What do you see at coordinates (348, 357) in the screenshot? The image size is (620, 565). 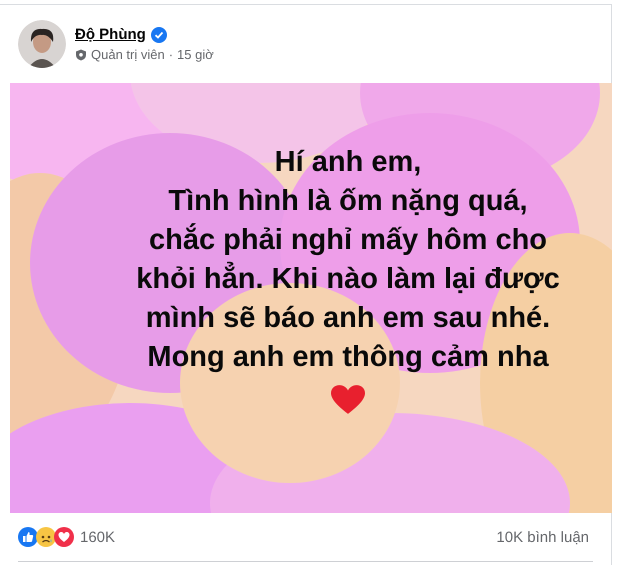 I see `post-text-line: Mong anh em thông cảm nha` at bounding box center [348, 357].